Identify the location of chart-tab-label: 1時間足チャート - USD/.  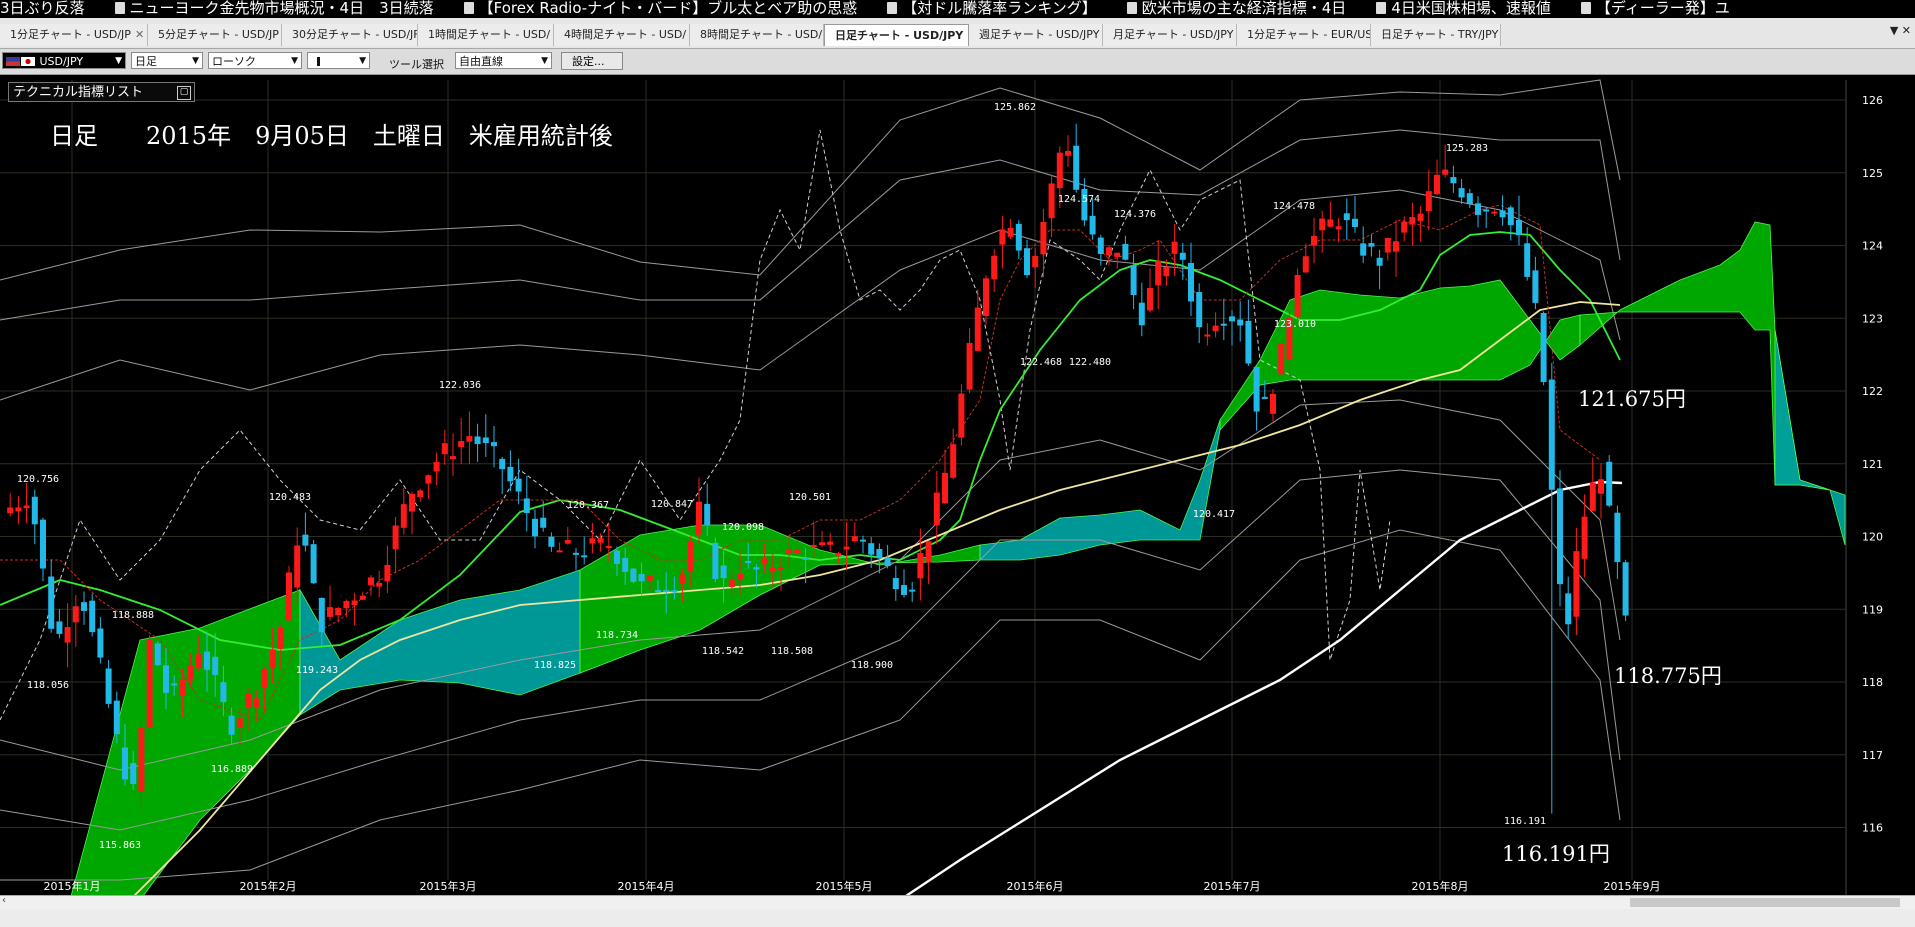
(489, 34).